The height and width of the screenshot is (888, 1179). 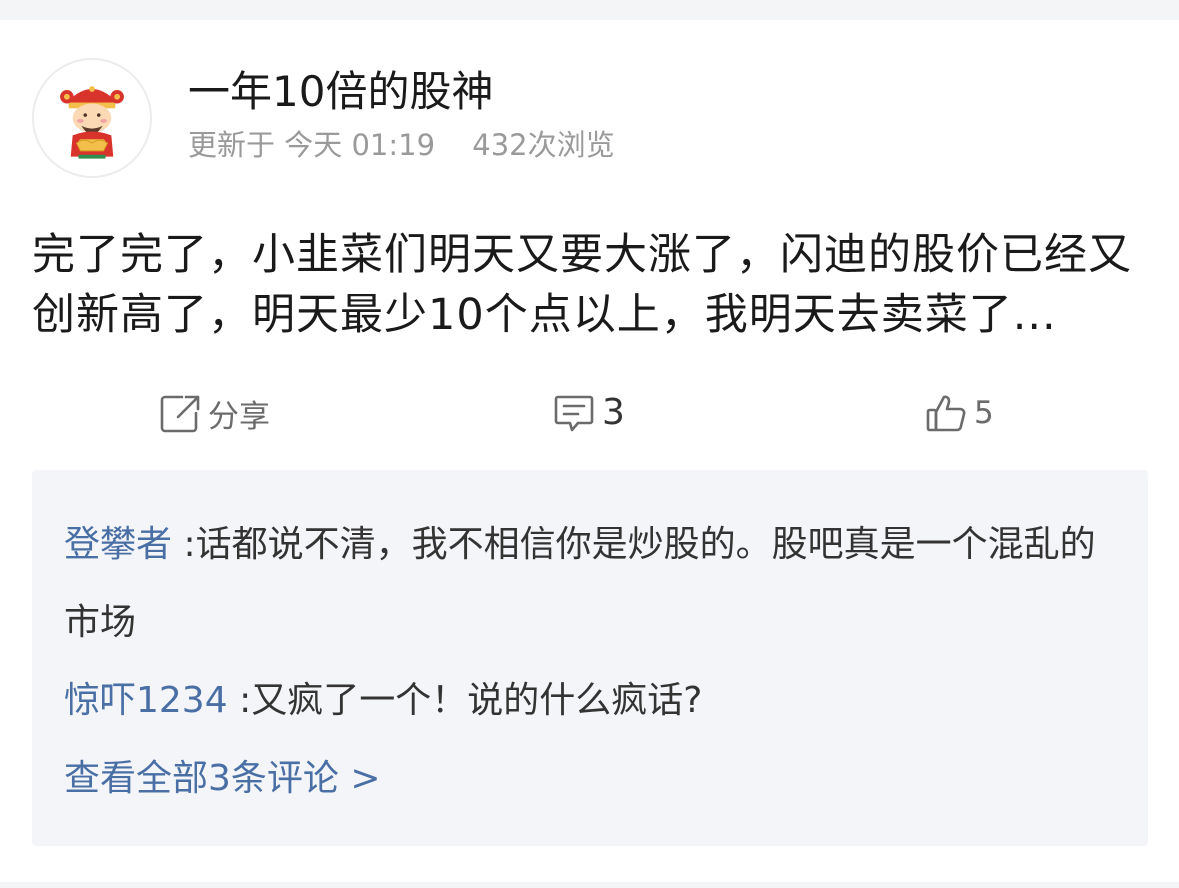 I want to click on action-bar: 分享 3 5, so click(x=589, y=413).